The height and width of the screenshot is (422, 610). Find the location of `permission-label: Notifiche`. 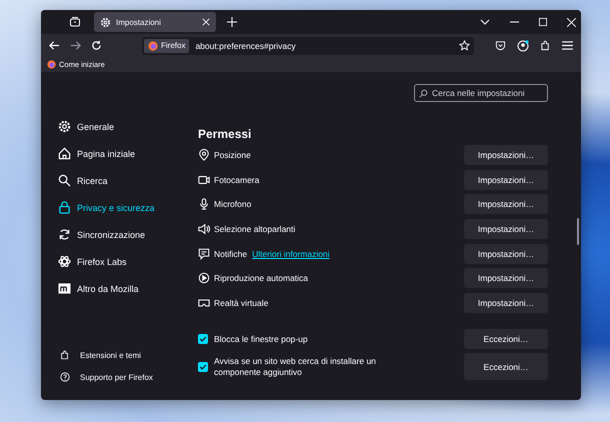

permission-label: Notifiche is located at coordinates (231, 253).